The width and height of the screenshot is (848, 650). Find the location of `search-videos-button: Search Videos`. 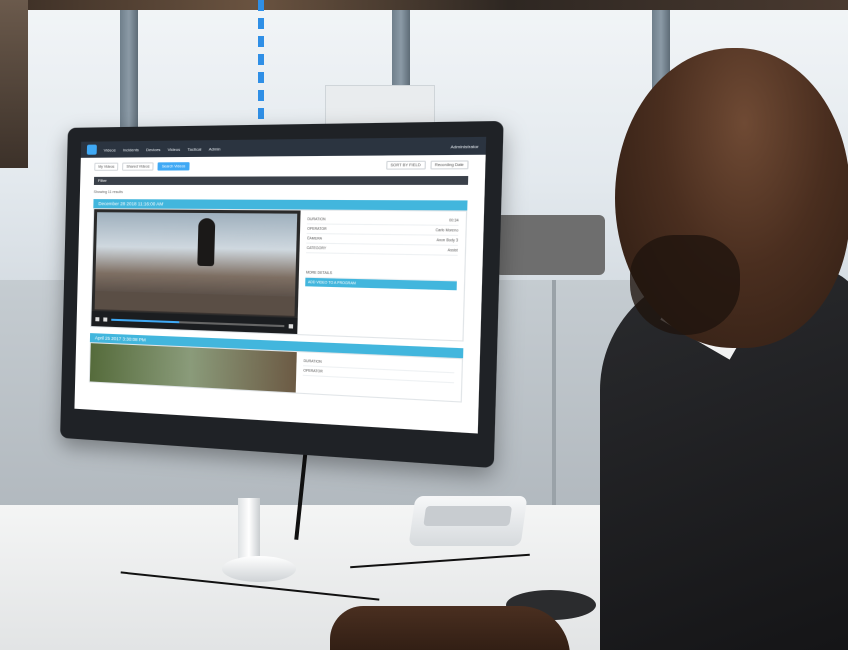

search-videos-button: Search Videos is located at coordinates (174, 166).